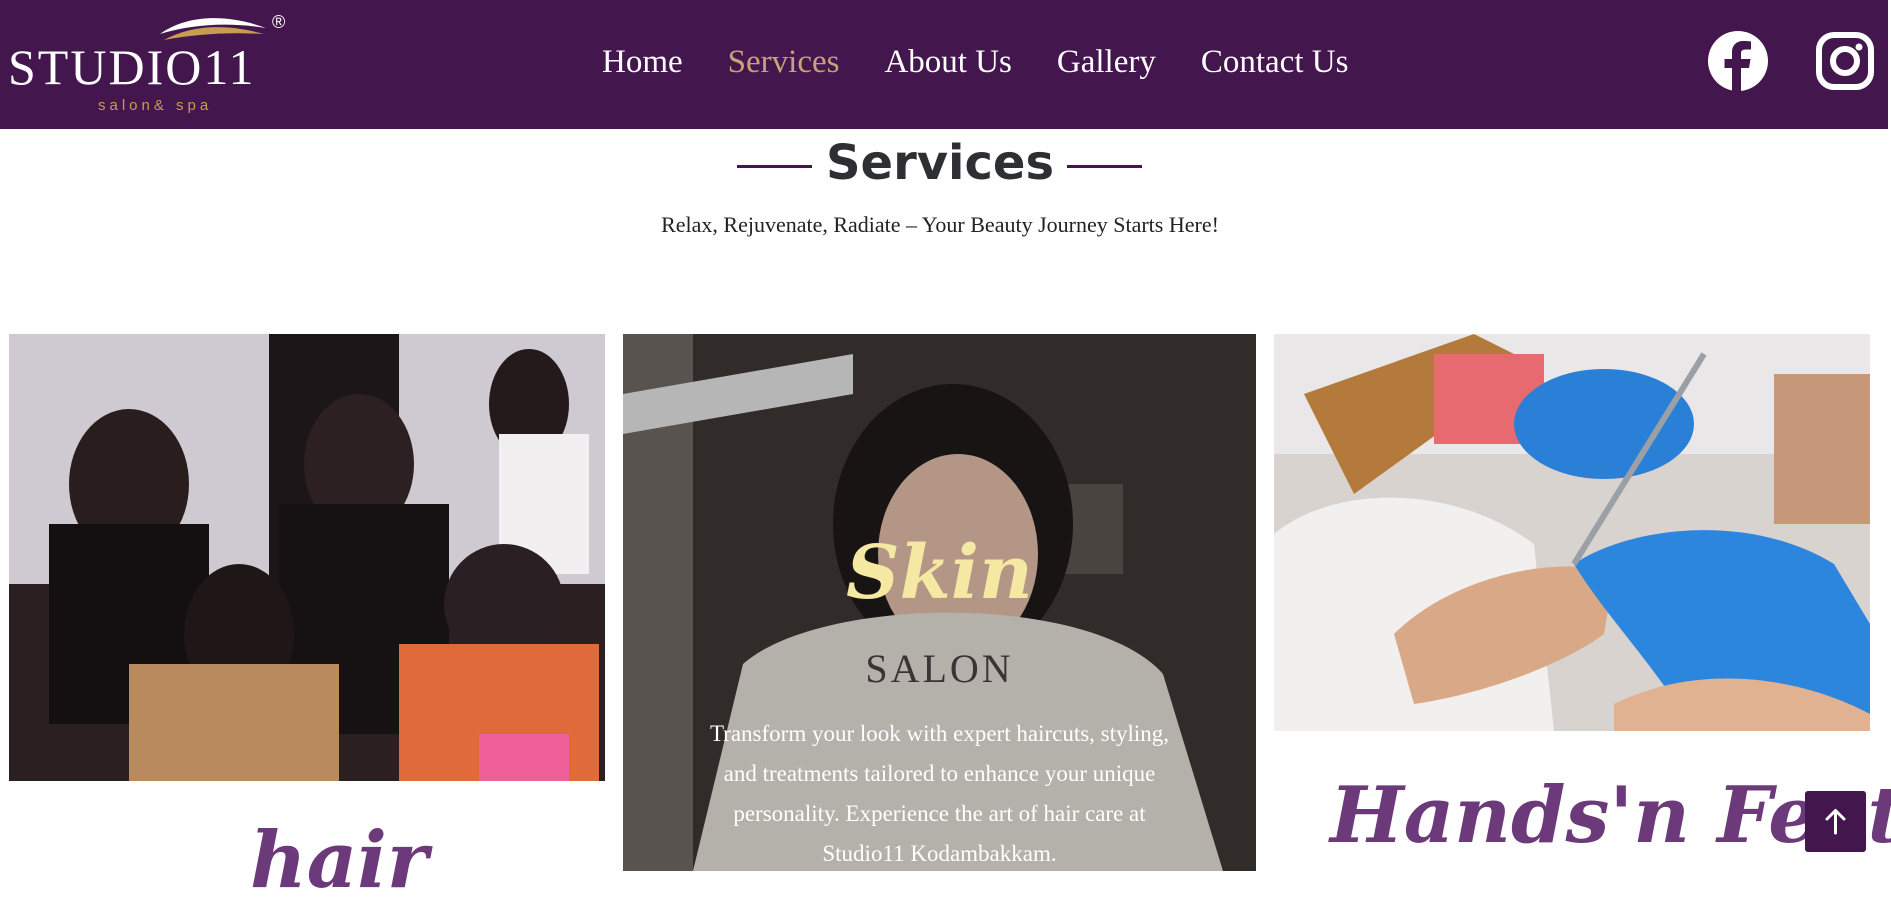 The image size is (1891, 906). I want to click on nav-home: Home, so click(642, 62).